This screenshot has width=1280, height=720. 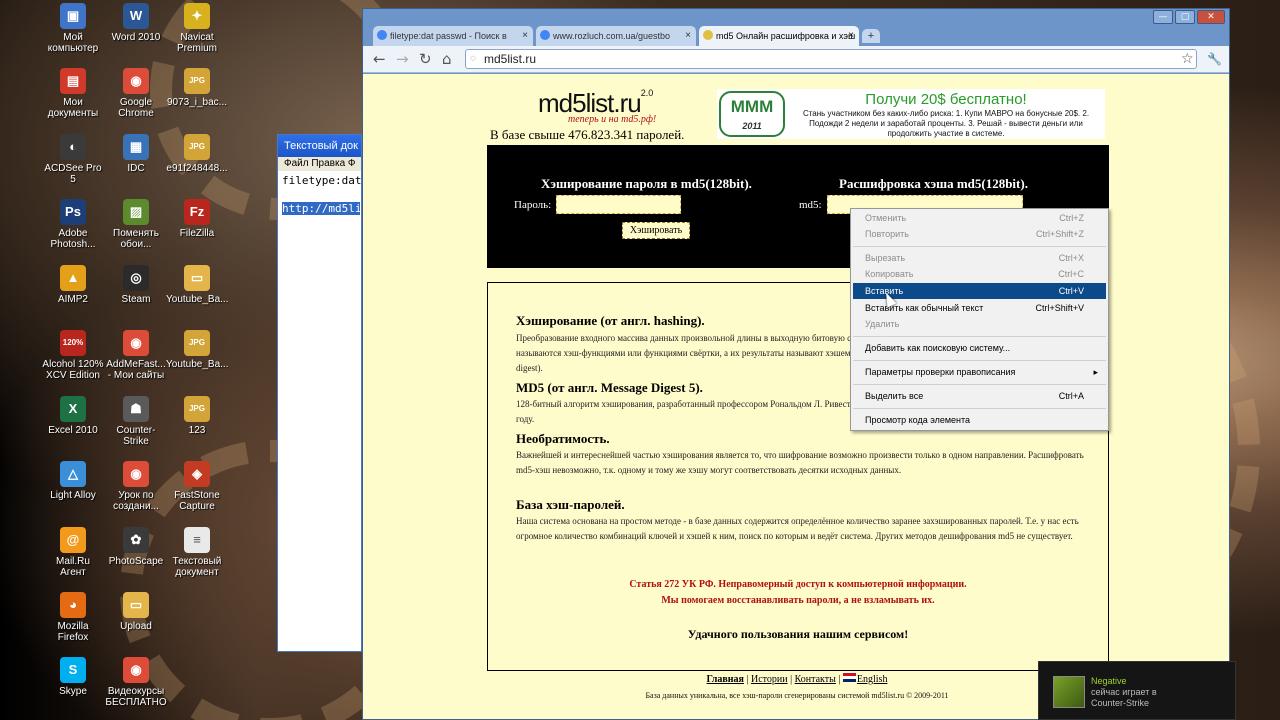 I want to click on back-arrow-icon: ←, so click(x=379, y=59).